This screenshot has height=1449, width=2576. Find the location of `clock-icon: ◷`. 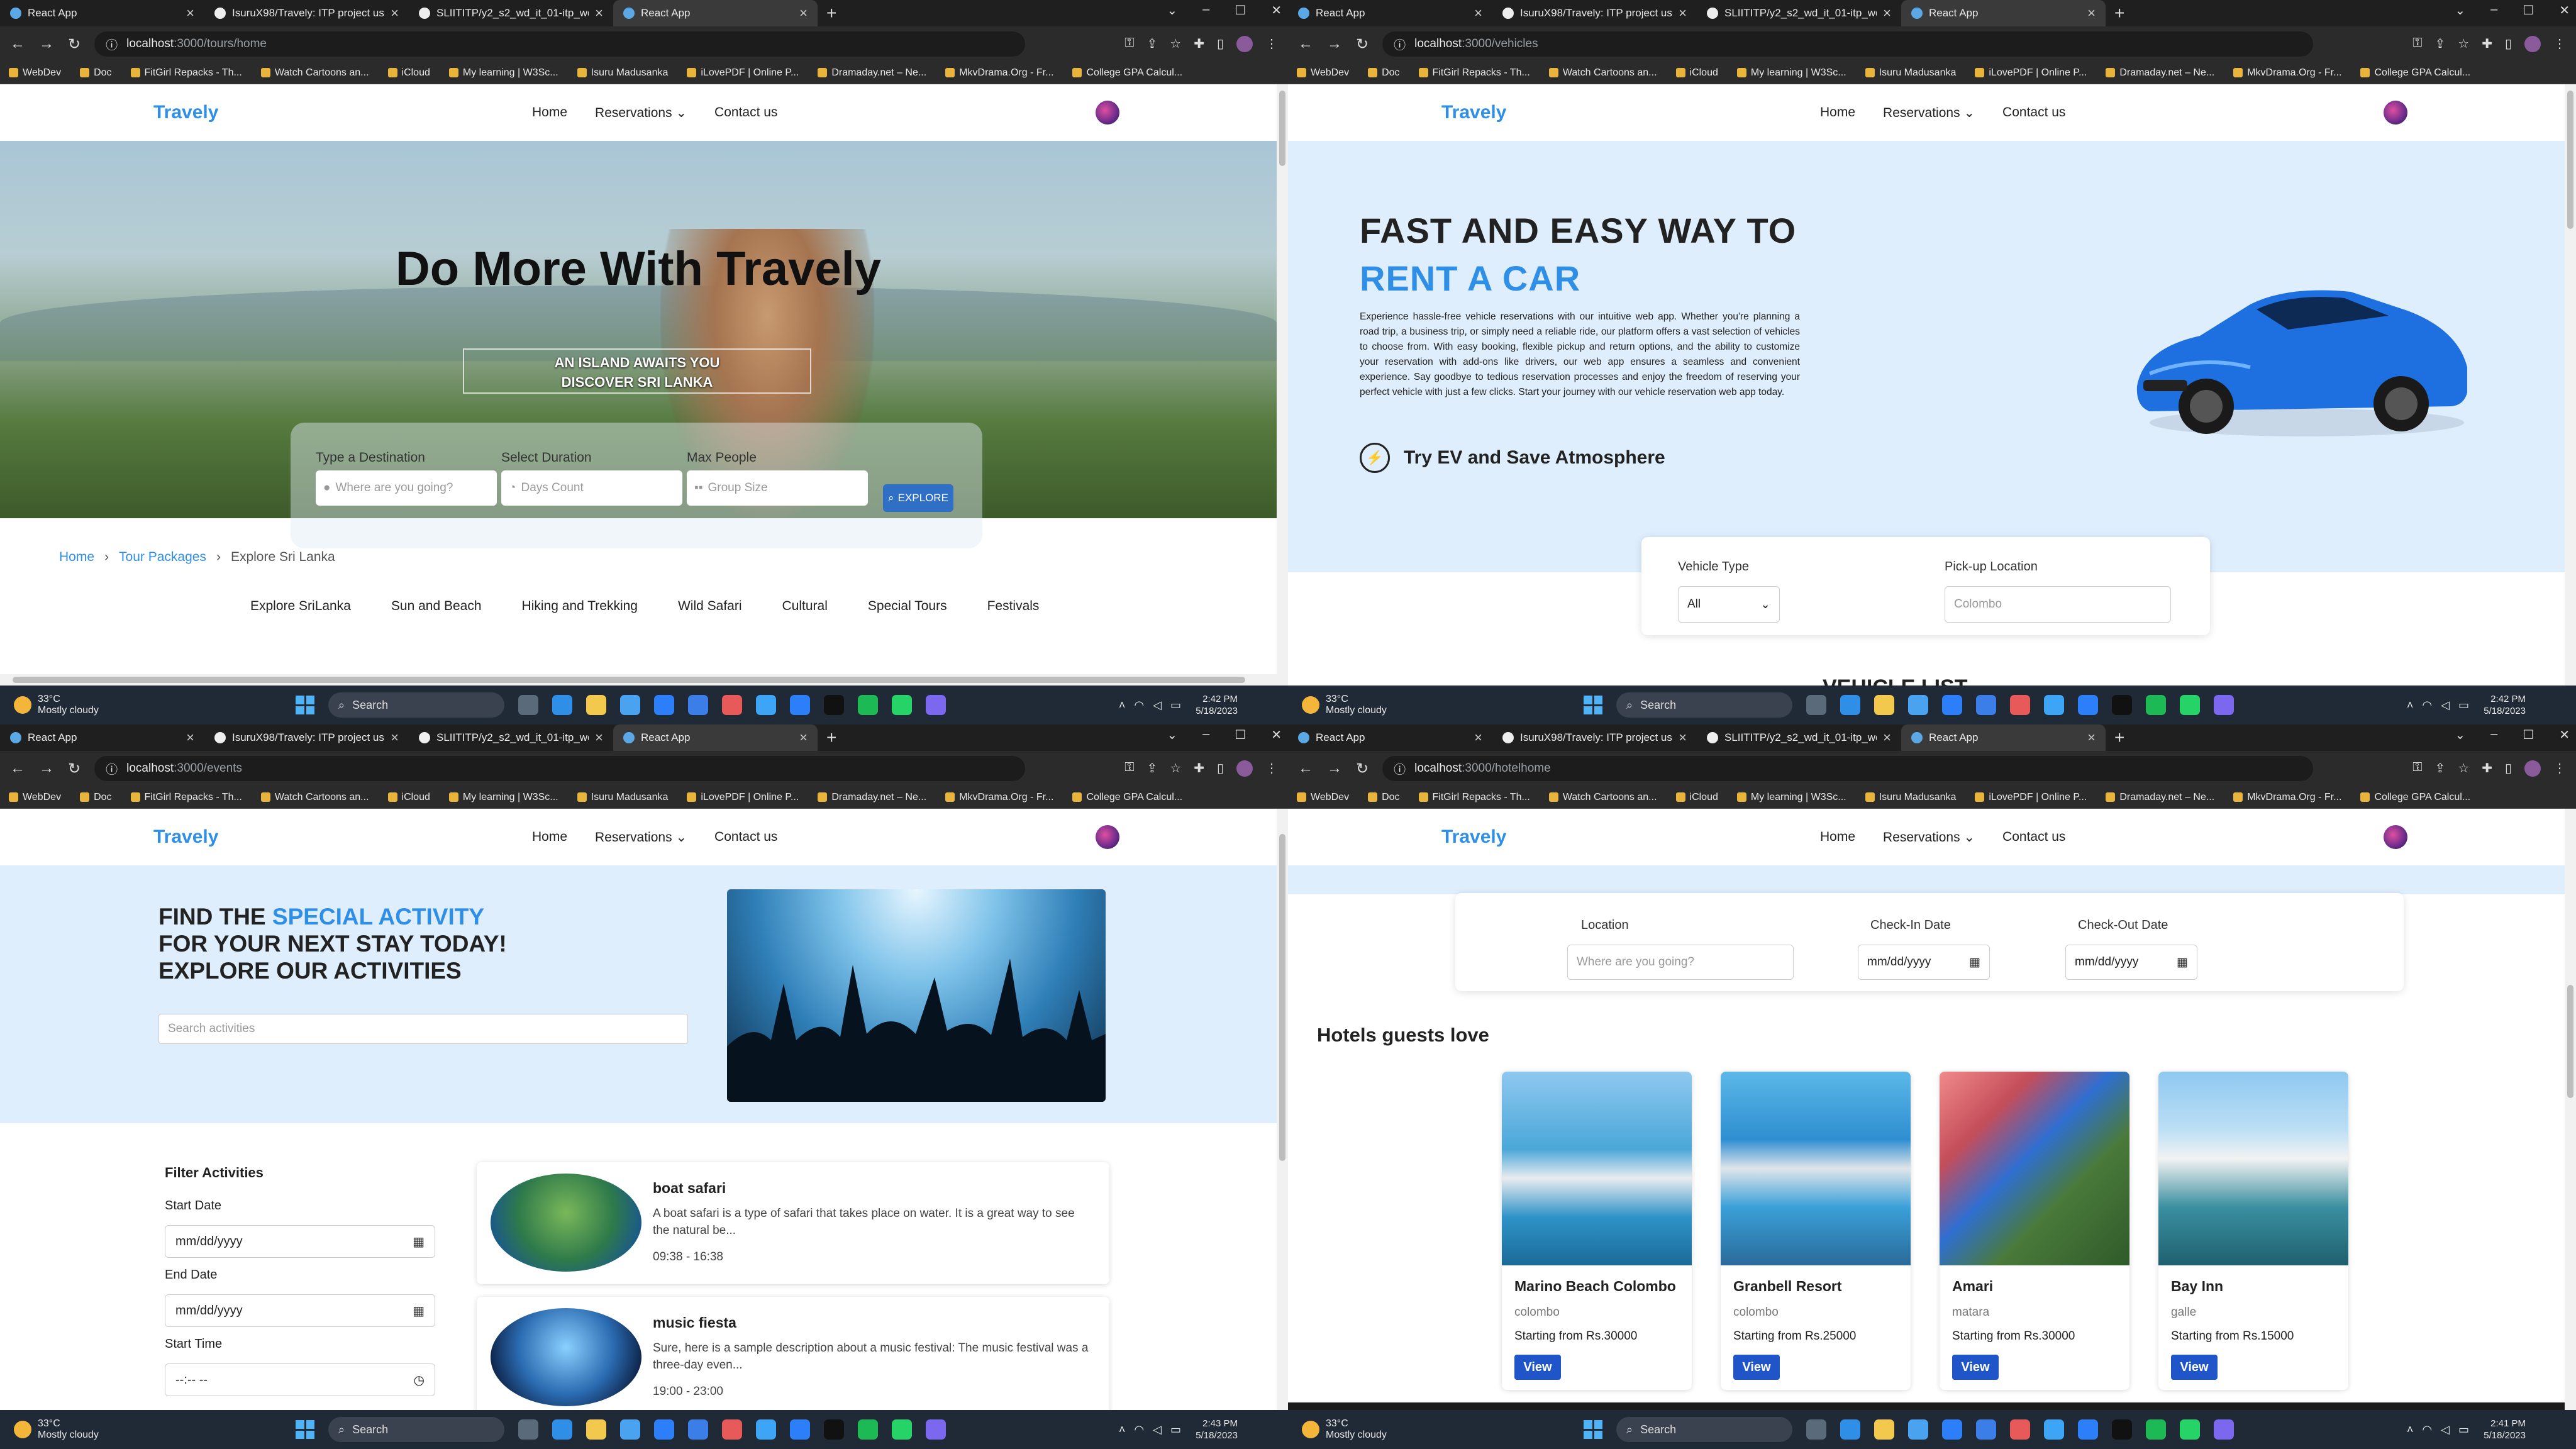

clock-icon: ◷ is located at coordinates (419, 1380).